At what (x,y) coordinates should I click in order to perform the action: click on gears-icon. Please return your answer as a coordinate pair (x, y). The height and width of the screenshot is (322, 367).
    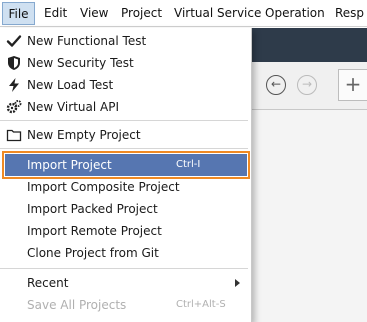
    Looking at the image, I should click on (14, 107).